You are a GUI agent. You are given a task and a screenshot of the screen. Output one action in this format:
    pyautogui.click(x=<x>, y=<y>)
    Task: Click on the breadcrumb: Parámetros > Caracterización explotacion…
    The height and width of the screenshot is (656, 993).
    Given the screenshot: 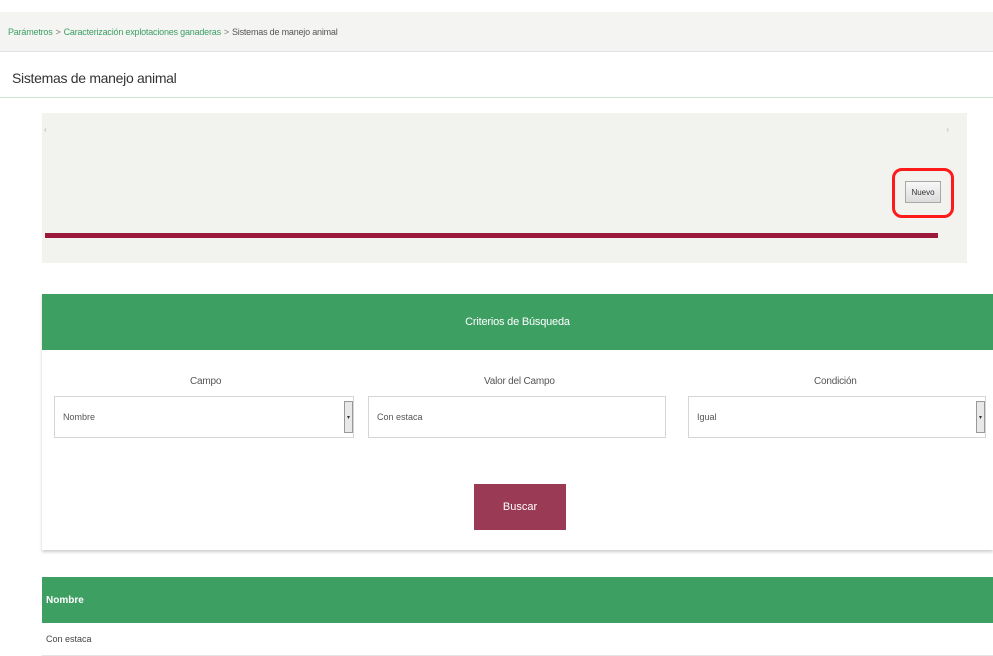 What is the action you would take?
    pyautogui.click(x=496, y=32)
    